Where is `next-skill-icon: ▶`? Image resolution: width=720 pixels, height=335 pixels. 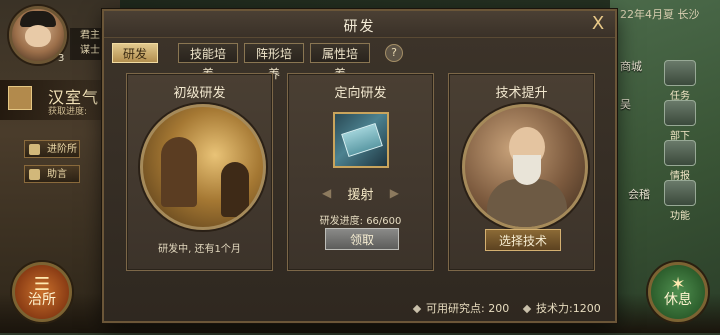
next-skill-icon: ▶ is located at coordinates (394, 193).